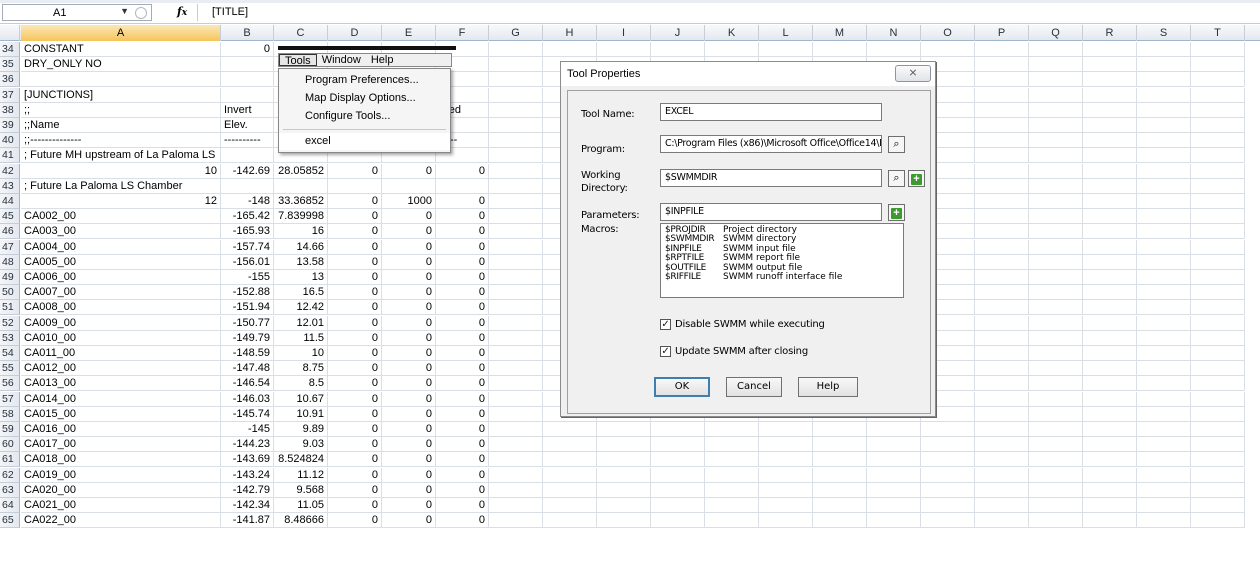 The width and height of the screenshot is (1260, 568). What do you see at coordinates (247, 369) in the screenshot?
I see `cell-b: -147.48` at bounding box center [247, 369].